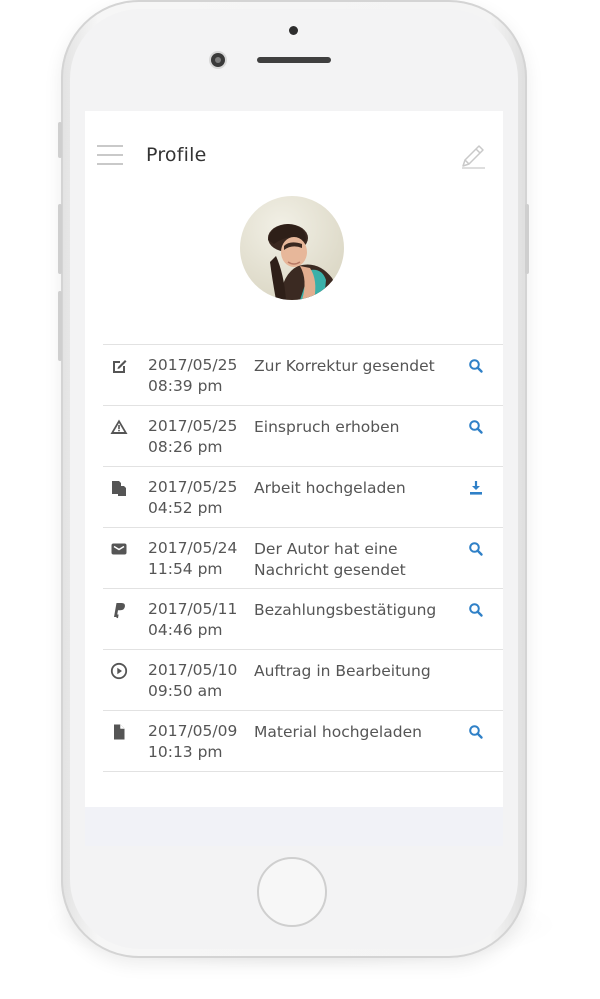 The width and height of the screenshot is (600, 999). What do you see at coordinates (330, 559) in the screenshot?
I see `activity-description: Der Autor hat eine Nachricht gesendet` at bounding box center [330, 559].